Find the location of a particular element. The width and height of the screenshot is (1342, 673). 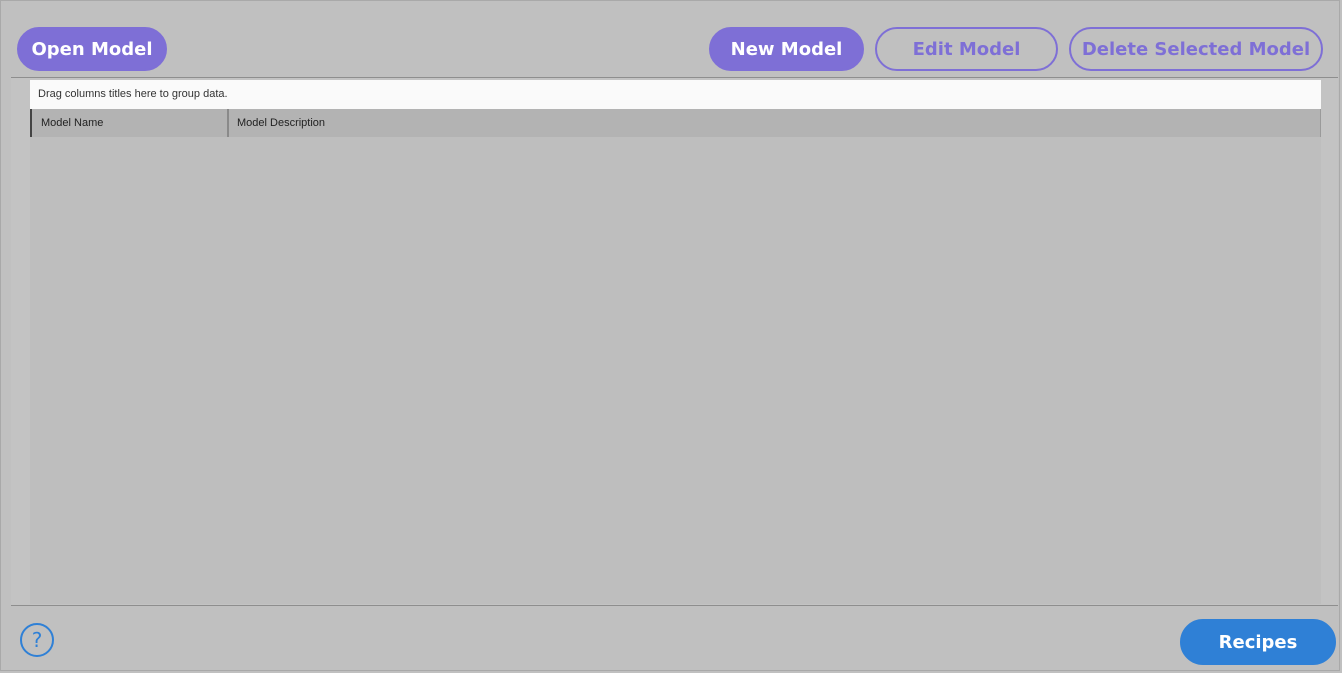

grid-header-row: Model Name Model Description is located at coordinates (675, 123).